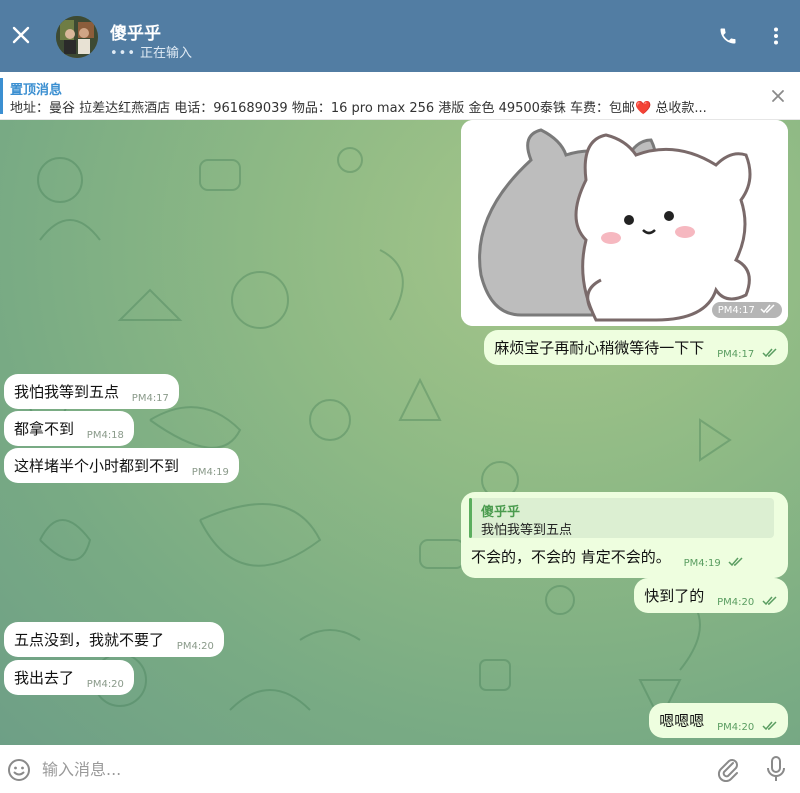 The image size is (800, 793). What do you see at coordinates (89, 640) in the screenshot?
I see `message-text: 五点没到，我就不要了` at bounding box center [89, 640].